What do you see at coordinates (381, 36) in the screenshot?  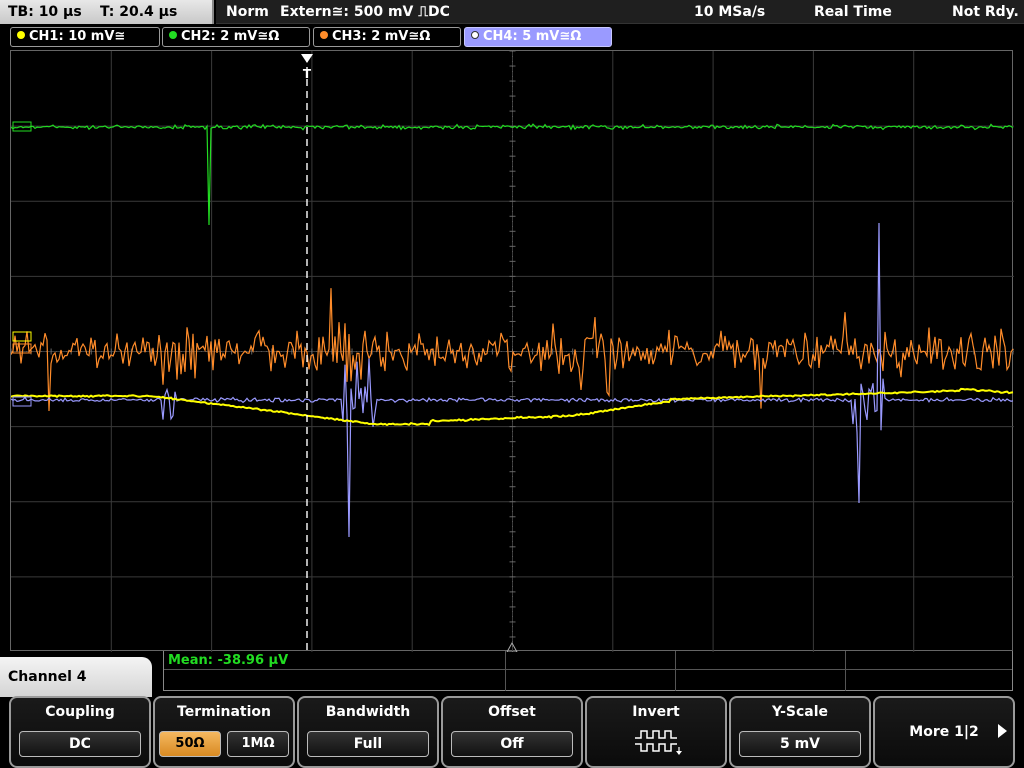 I see `ch3-label: CH3: 2 mV≅Ω` at bounding box center [381, 36].